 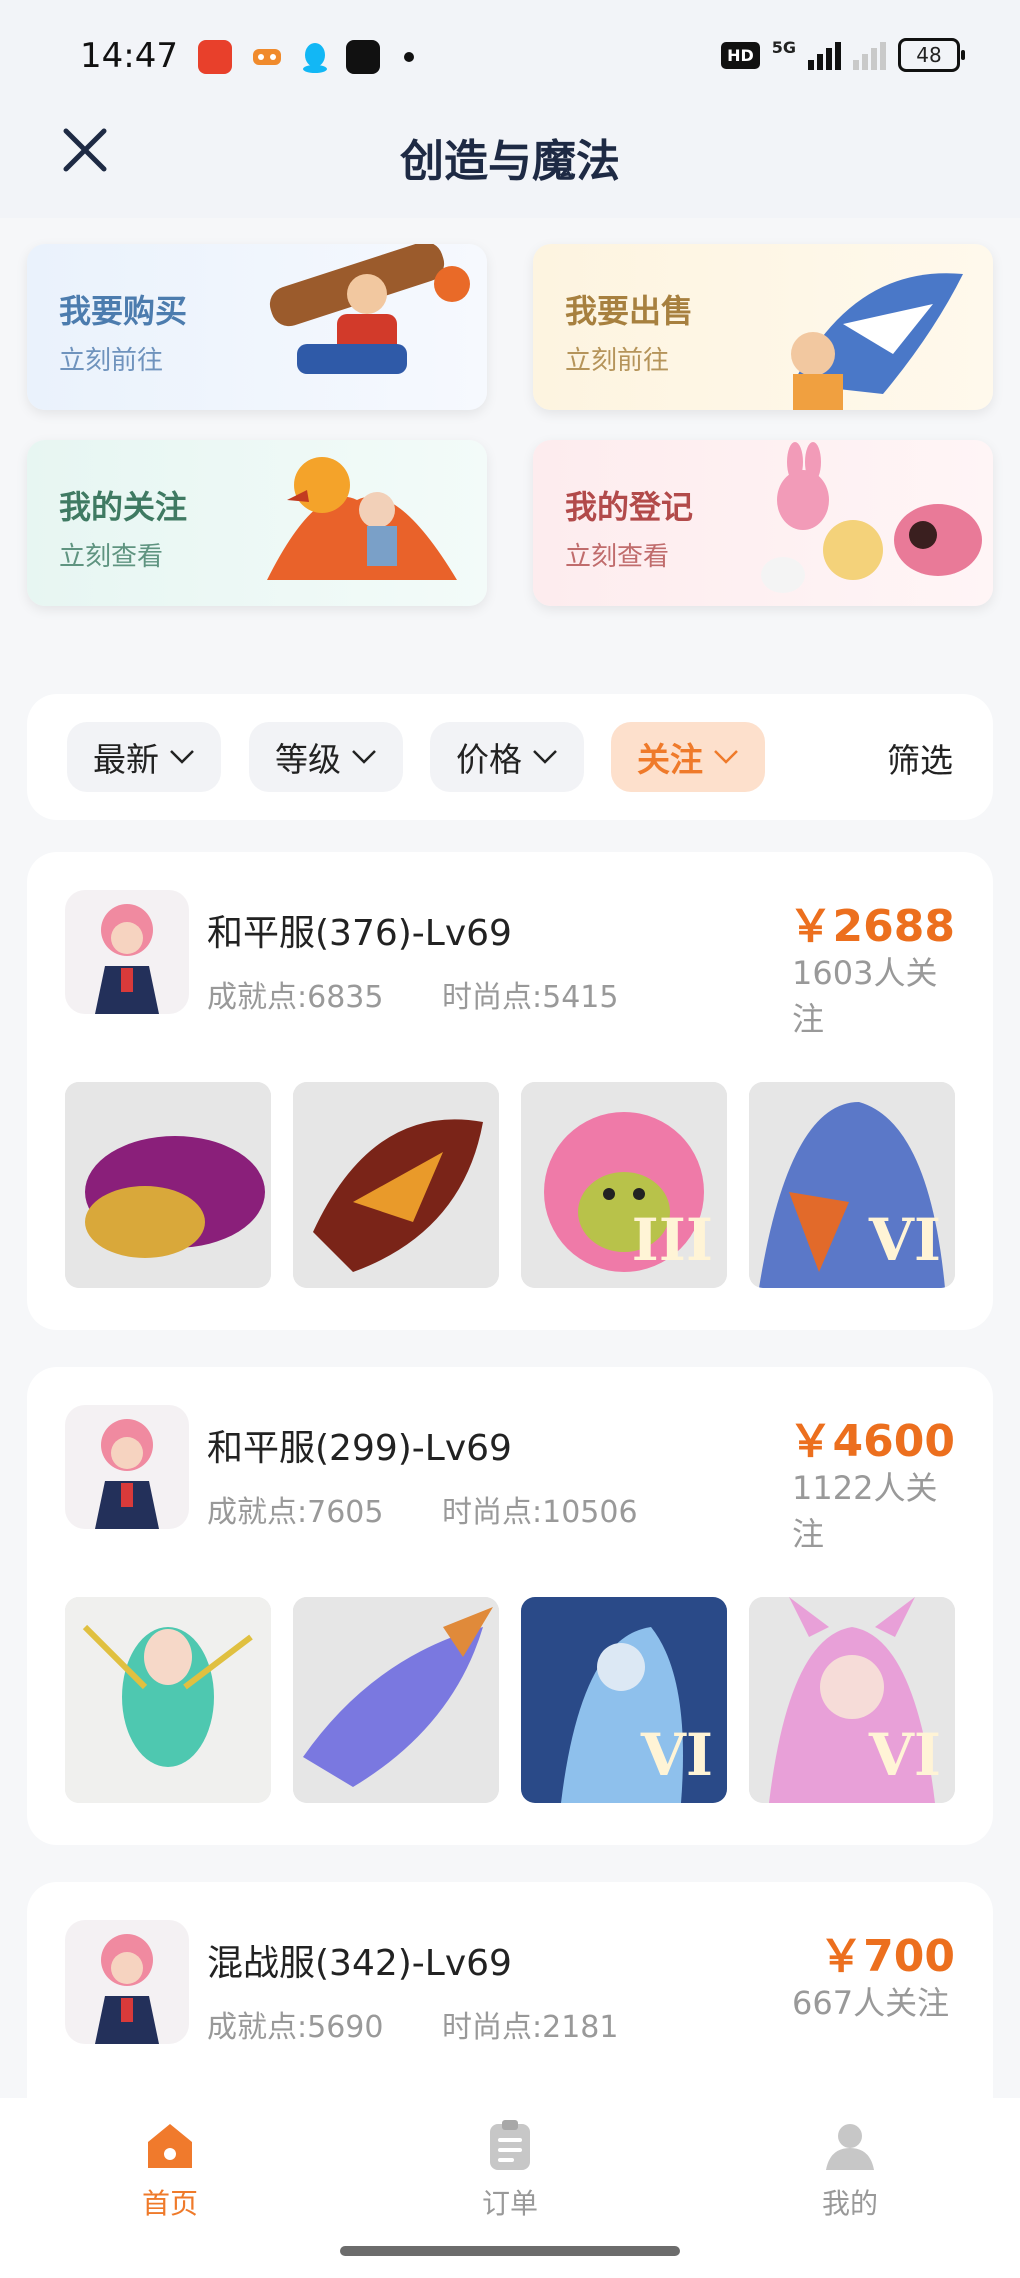 I want to click on signal-secondary-icon, so click(x=869, y=55).